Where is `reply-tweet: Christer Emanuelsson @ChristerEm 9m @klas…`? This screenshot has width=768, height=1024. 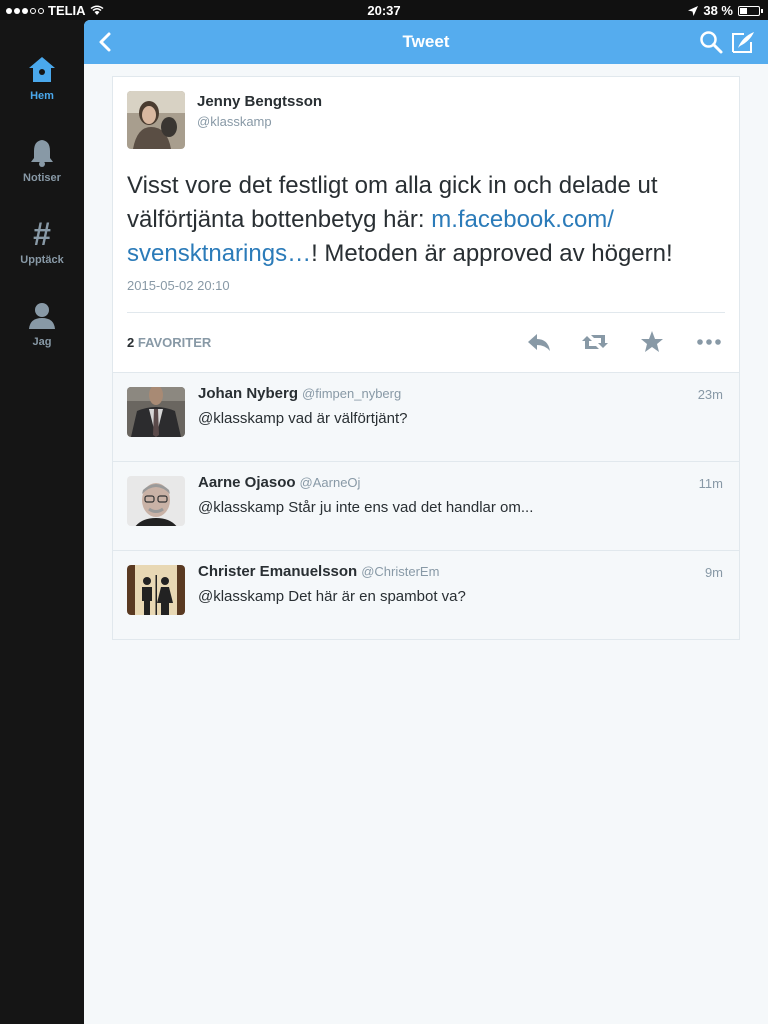
reply-tweet: Christer Emanuelsson @ChristerEm 9m @klas… is located at coordinates (426, 594).